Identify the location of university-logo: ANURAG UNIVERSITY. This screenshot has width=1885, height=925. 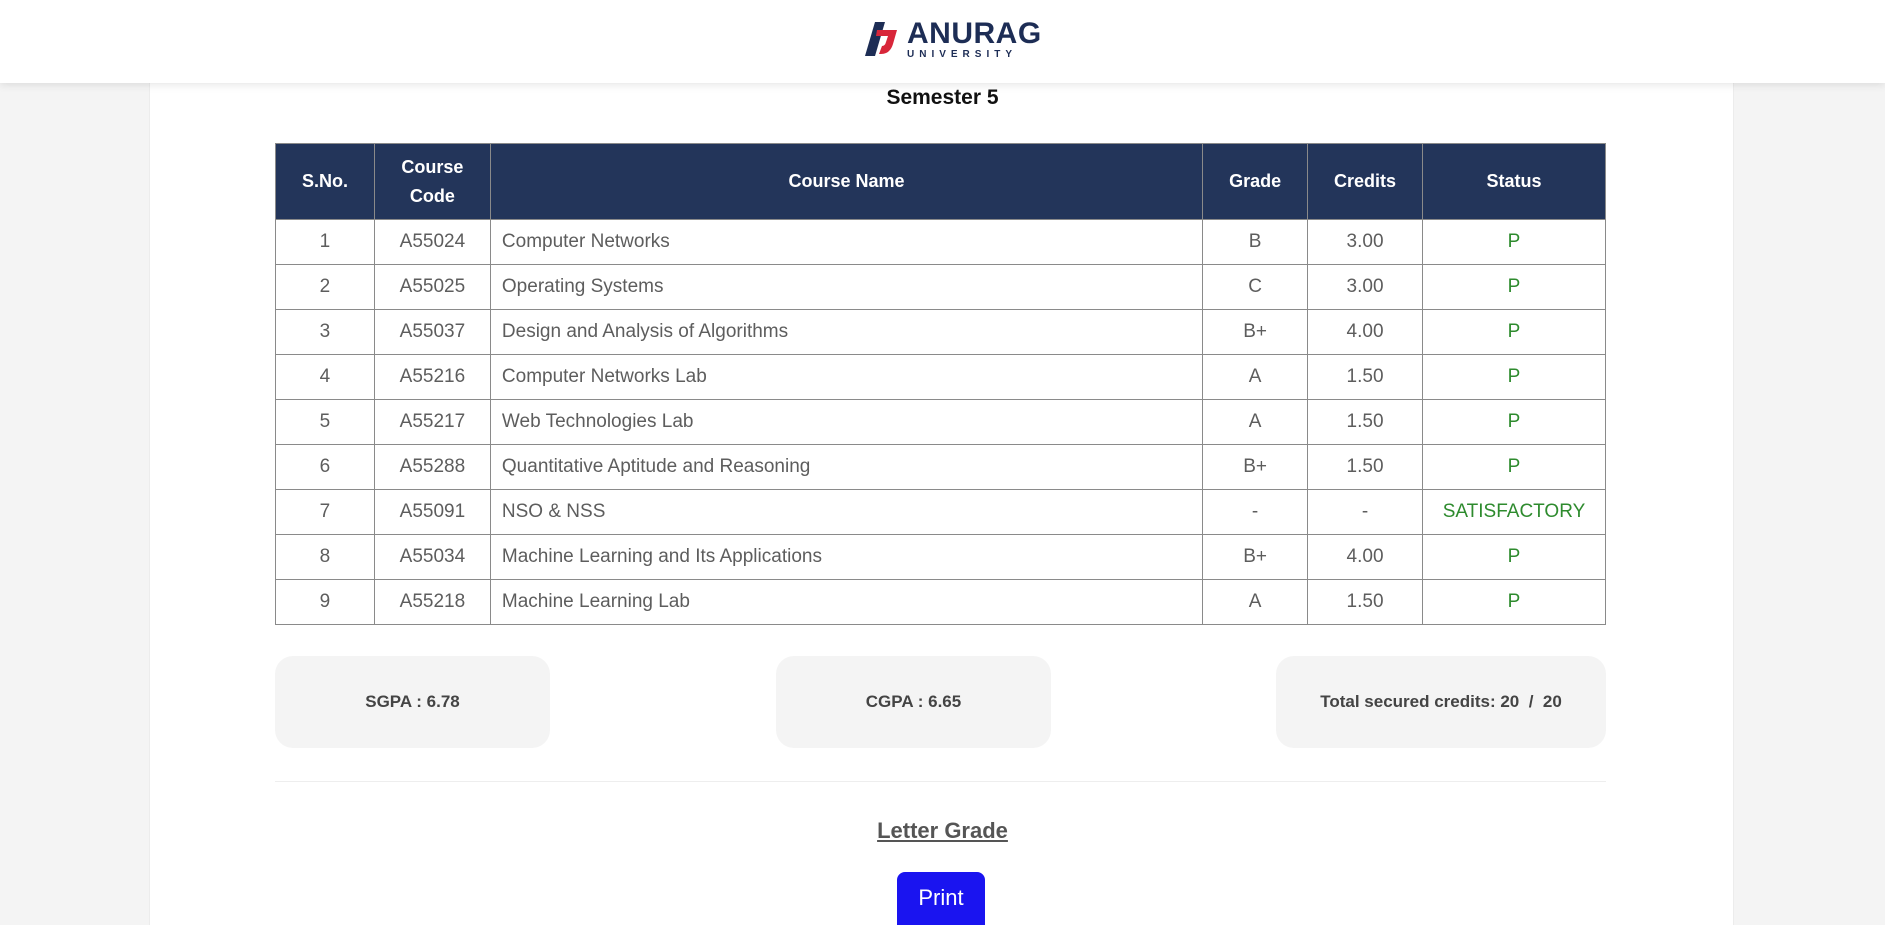
(952, 38).